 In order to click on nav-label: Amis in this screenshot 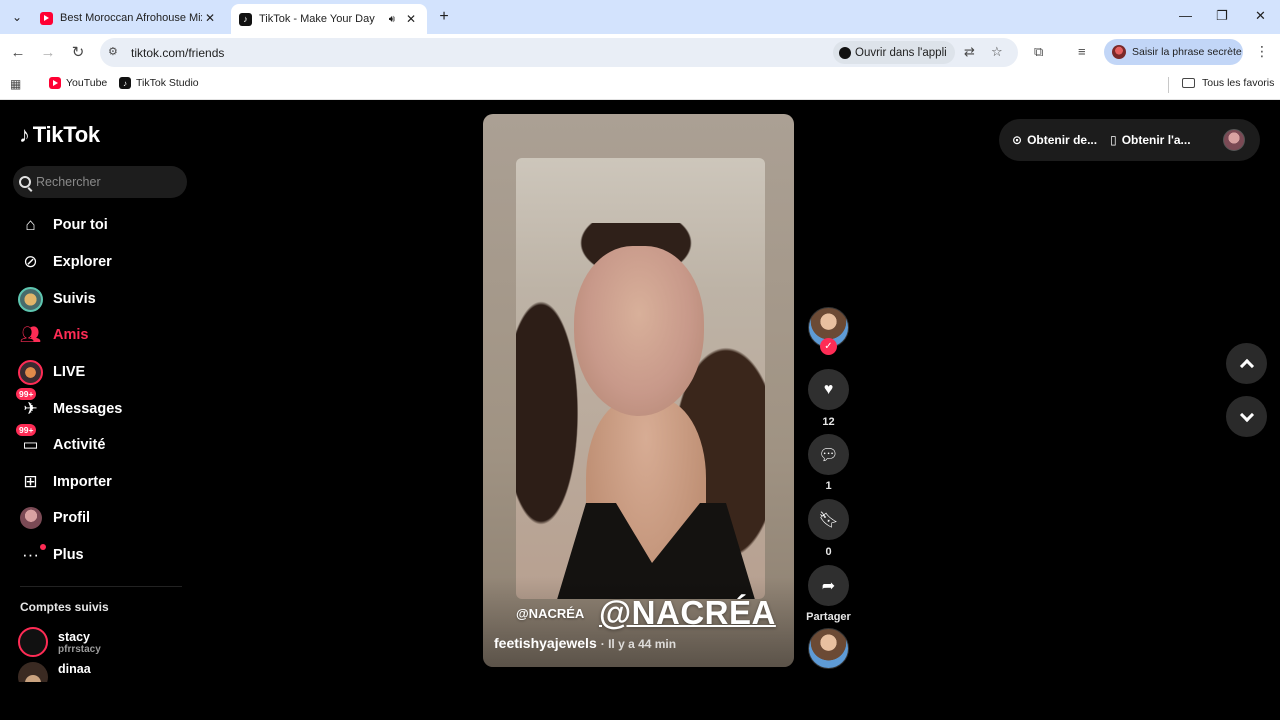, I will do `click(71, 335)`.